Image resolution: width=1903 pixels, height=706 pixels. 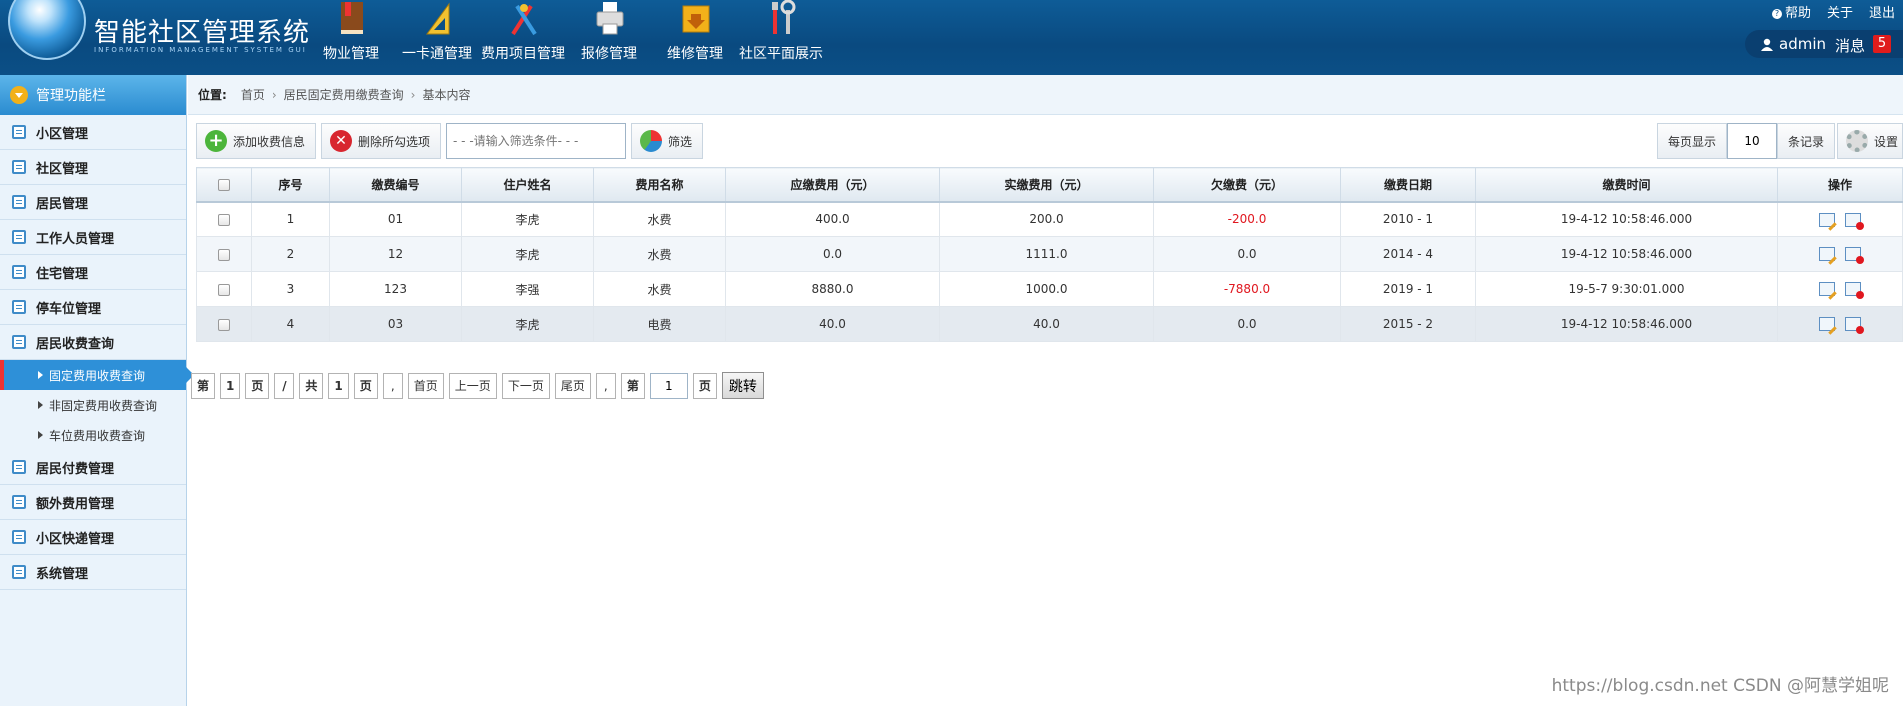 What do you see at coordinates (93, 307) in the screenshot?
I see `sidebar-item-parking: 停车位管理` at bounding box center [93, 307].